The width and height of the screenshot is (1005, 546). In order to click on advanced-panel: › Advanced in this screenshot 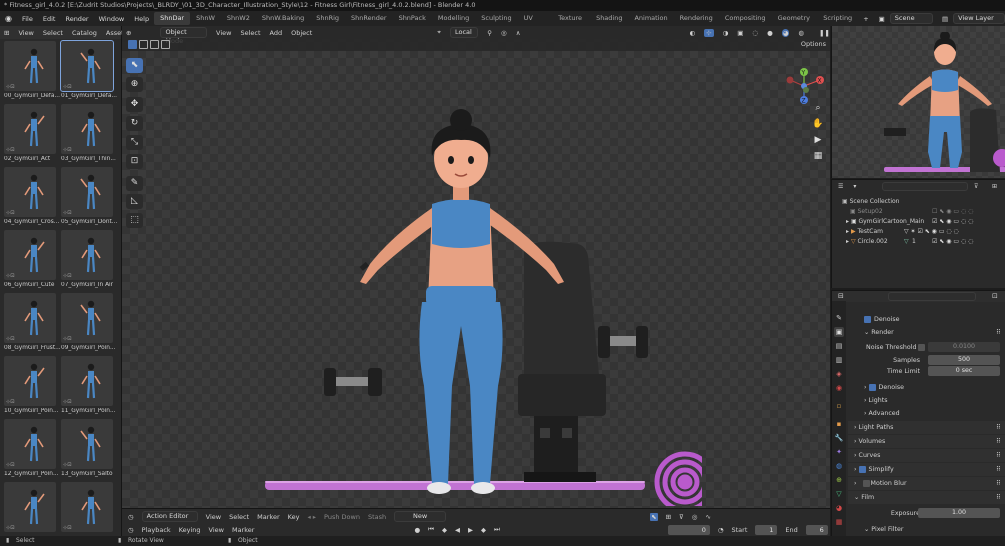, I will do `click(926, 413)`.